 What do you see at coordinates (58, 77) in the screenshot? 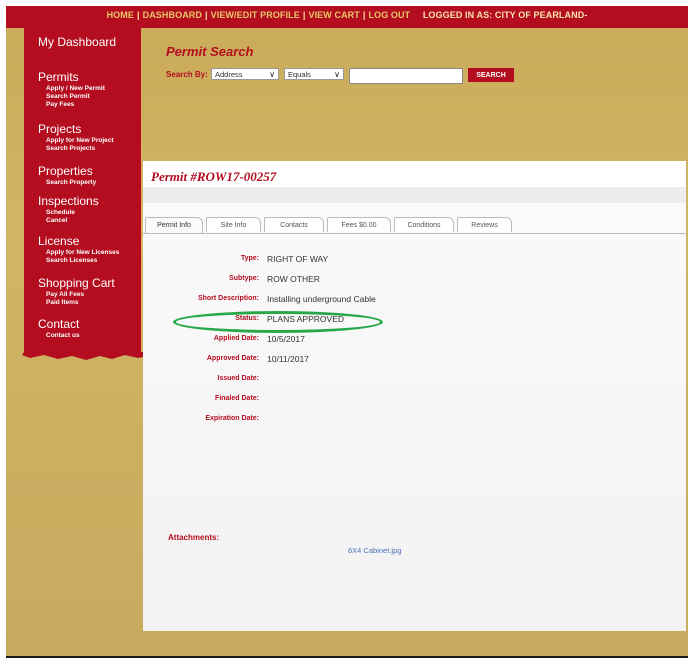
I see `sidebar-permits: Permits` at bounding box center [58, 77].